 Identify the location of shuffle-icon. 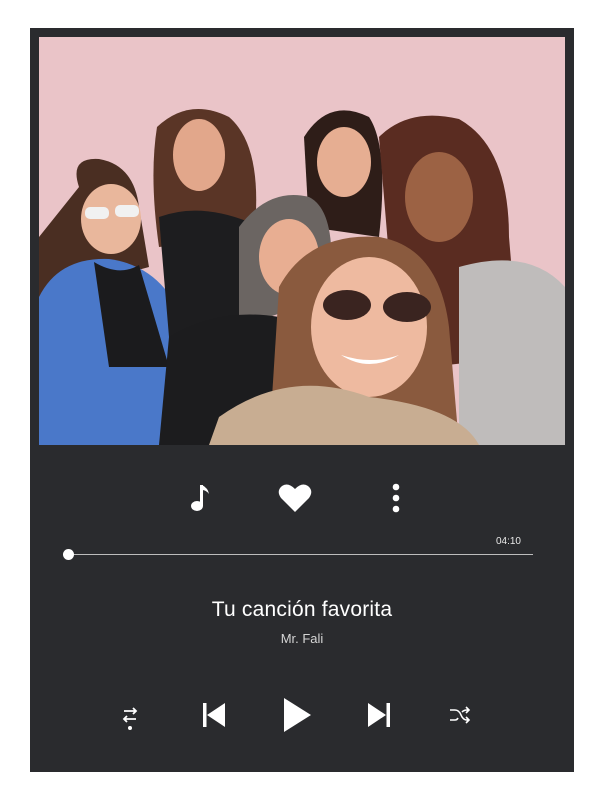
(460, 715).